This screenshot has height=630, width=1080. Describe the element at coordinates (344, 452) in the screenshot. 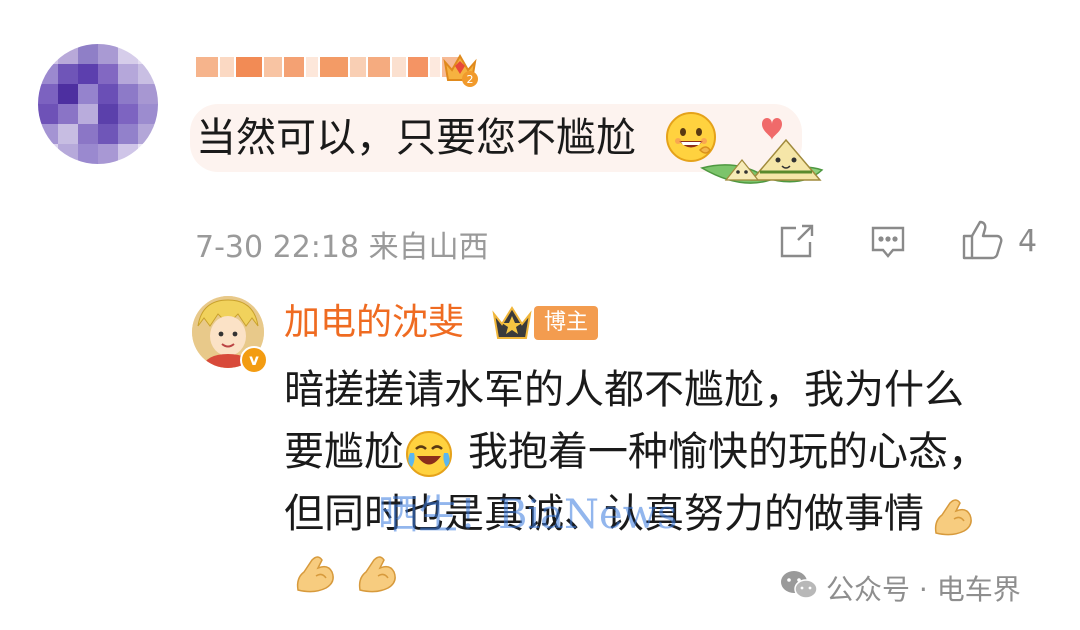

I see `reply-text-line-2a: 要尴尬` at that location.